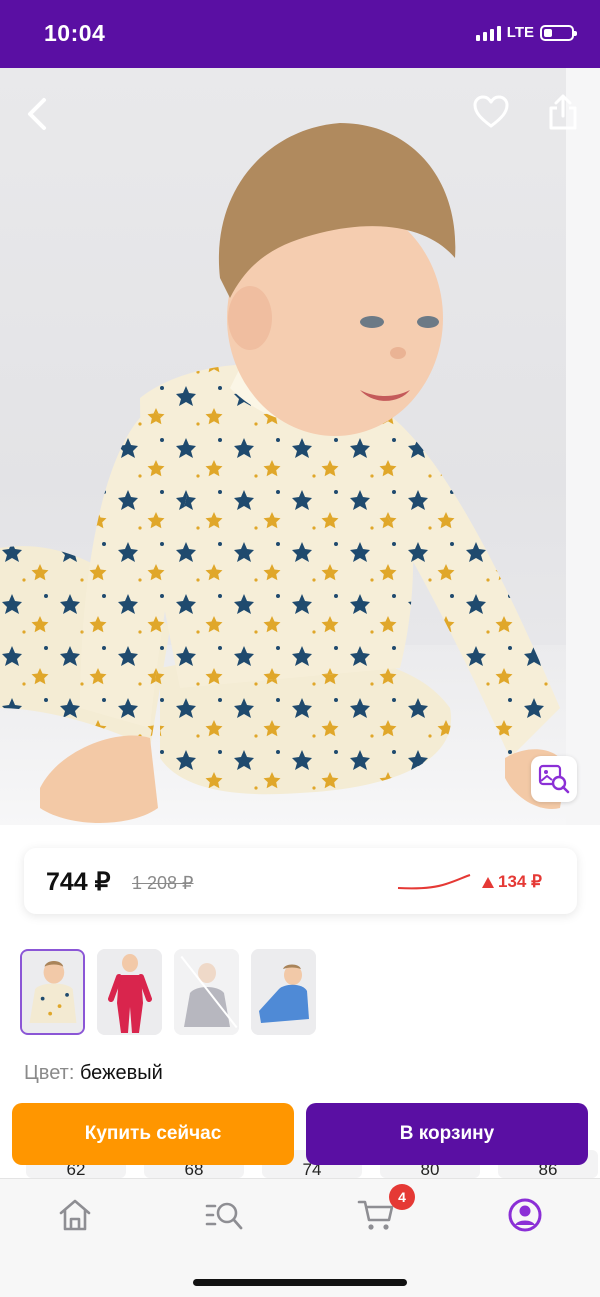  What do you see at coordinates (447, 1134) in the screenshot?
I see `add-to-cart-button: В корзину` at bounding box center [447, 1134].